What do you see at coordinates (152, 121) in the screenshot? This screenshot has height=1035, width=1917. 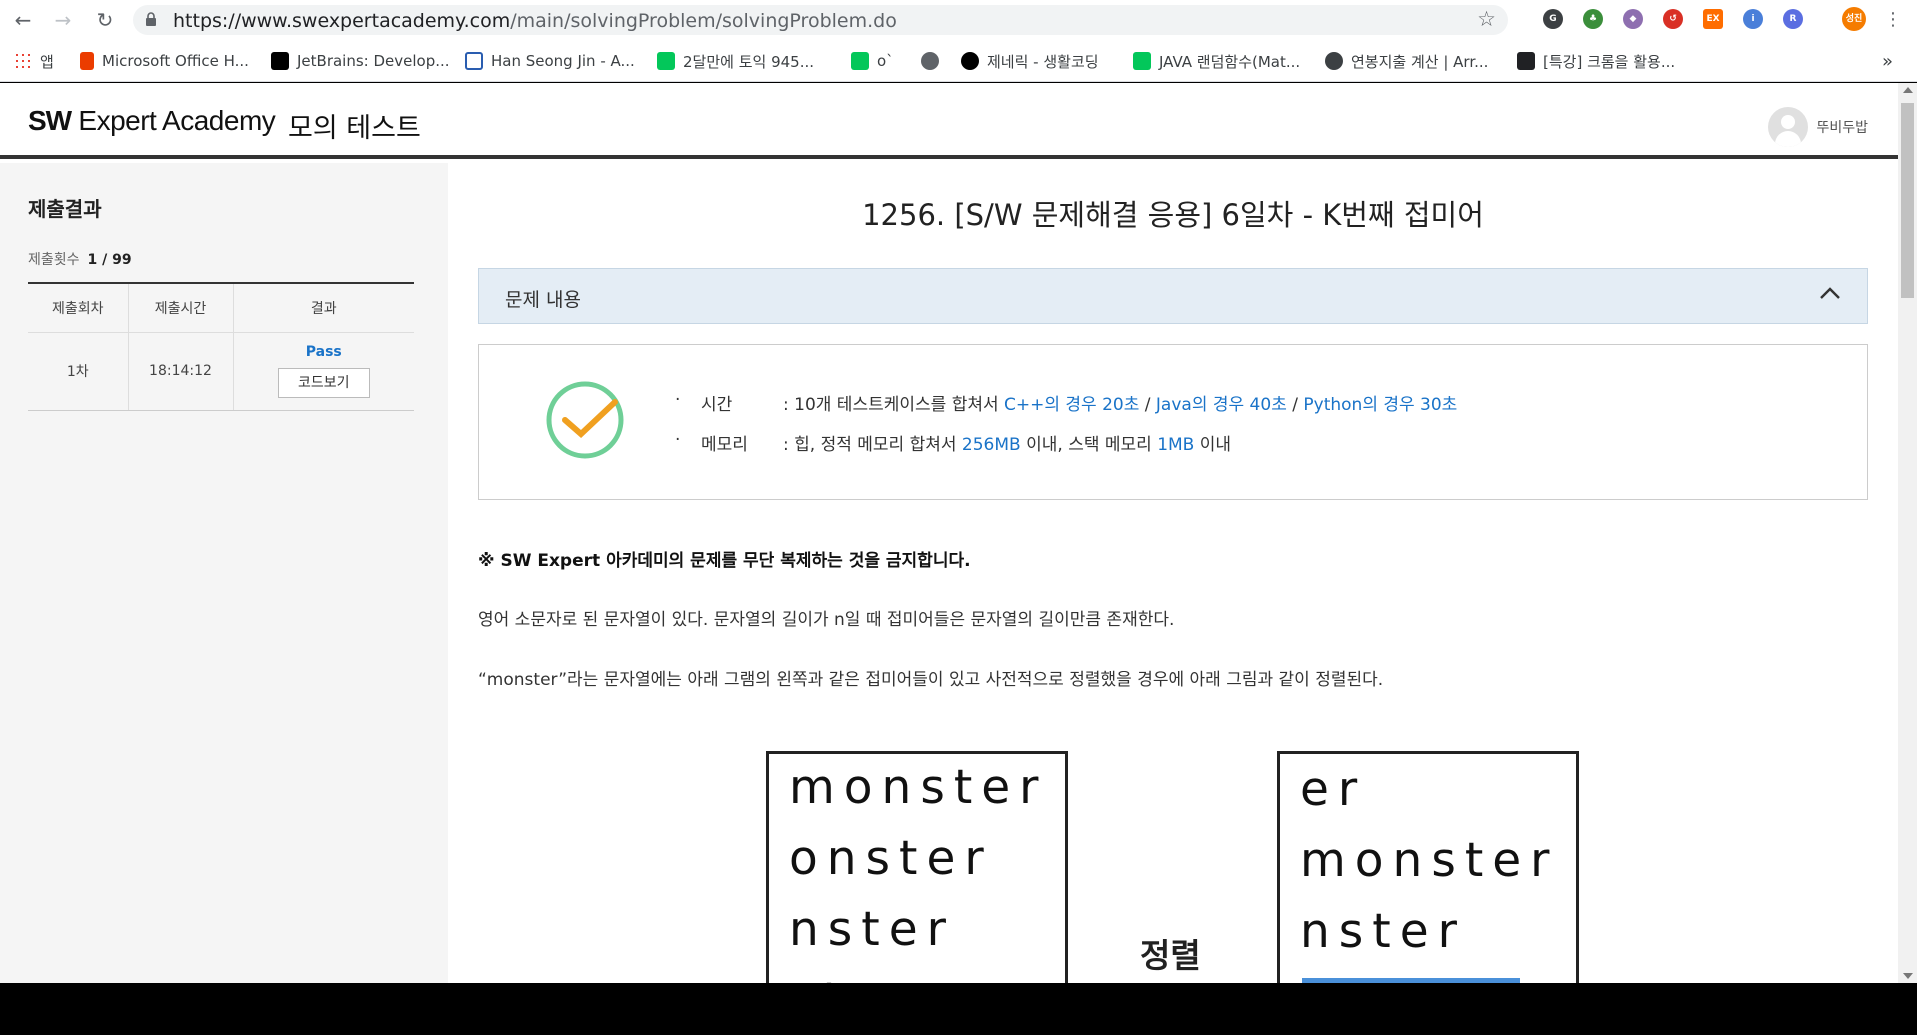 I see `site-logo: SW Expert Academy` at bounding box center [152, 121].